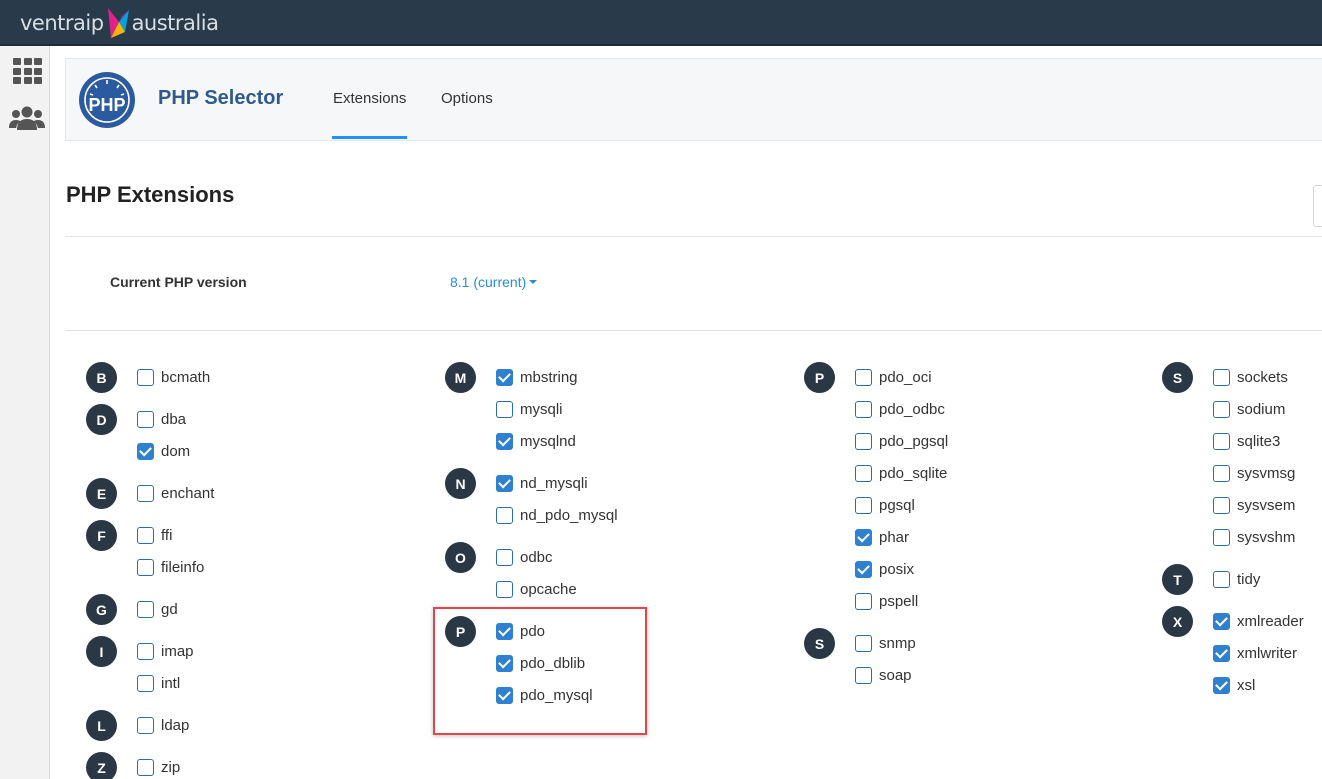 The image size is (1322, 779). Describe the element at coordinates (175, 493) in the screenshot. I see `extension-enchant: enchant` at that location.